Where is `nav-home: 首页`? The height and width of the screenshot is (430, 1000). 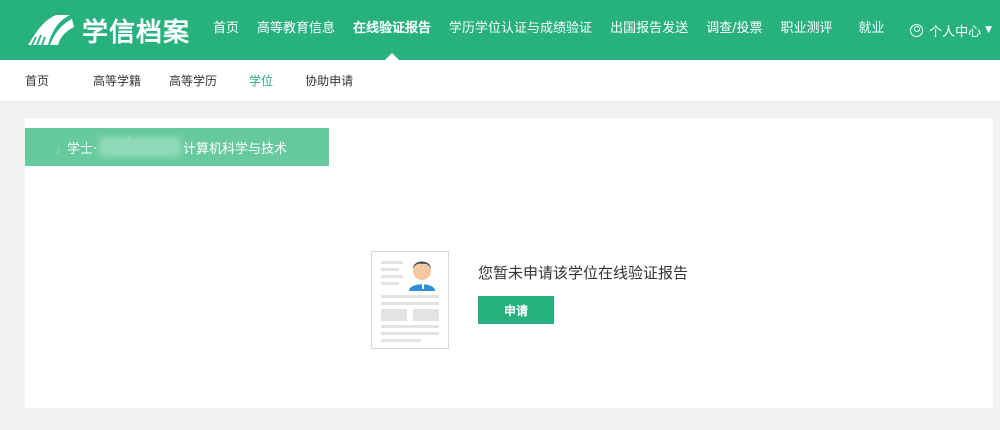
nav-home: 首页 is located at coordinates (226, 30).